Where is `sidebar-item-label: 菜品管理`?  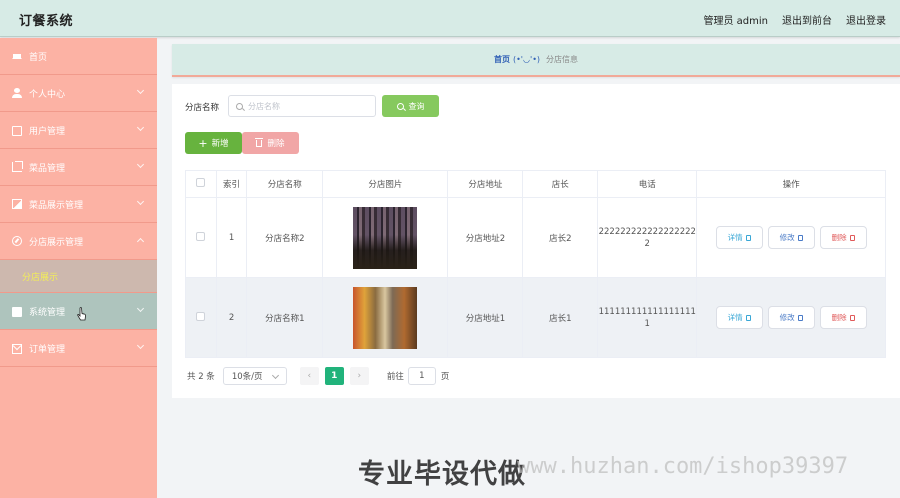
sidebar-item-label: 菜品管理 is located at coordinates (47, 168).